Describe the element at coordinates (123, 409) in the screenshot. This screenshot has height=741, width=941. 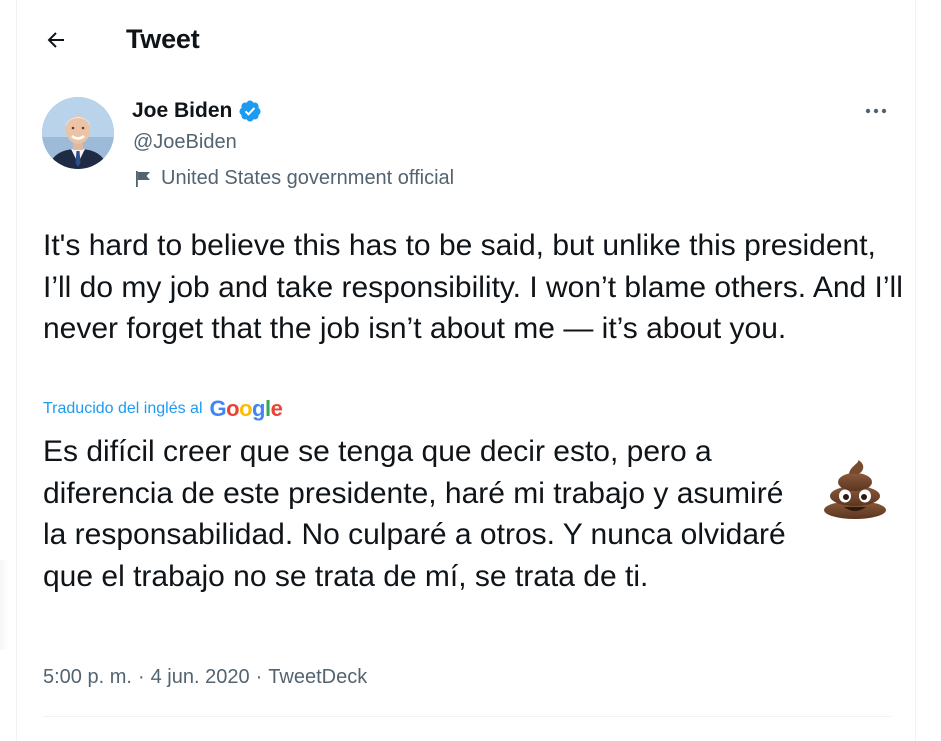
I see `translated-label: Traducido del inglés al` at that location.